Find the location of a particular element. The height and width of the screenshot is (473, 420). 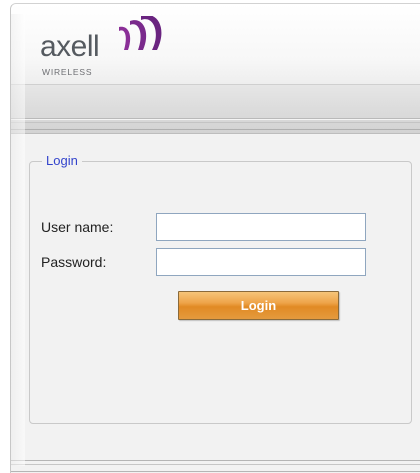

password-input is located at coordinates (261, 262).